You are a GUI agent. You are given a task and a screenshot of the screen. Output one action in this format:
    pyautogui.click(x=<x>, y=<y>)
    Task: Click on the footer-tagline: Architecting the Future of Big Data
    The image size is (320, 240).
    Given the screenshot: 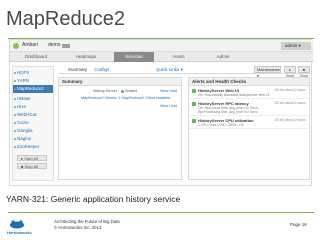 What is the action you would take?
    pyautogui.click(x=87, y=221)
    